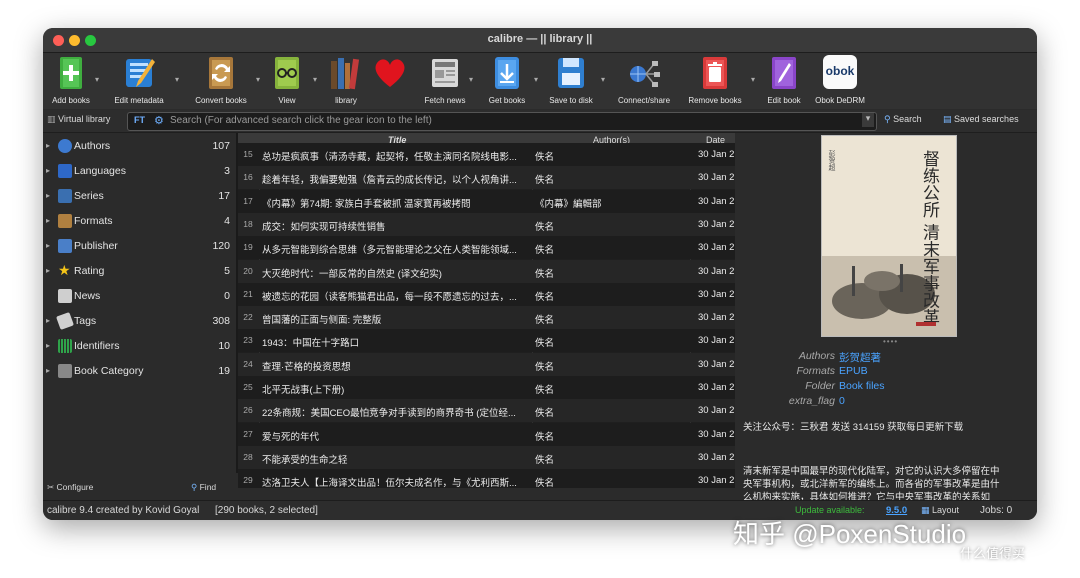 The height and width of the screenshot is (578, 1080). What do you see at coordinates (97, 346) in the screenshot?
I see `sidebar-item-label: Identifiers` at bounding box center [97, 346].